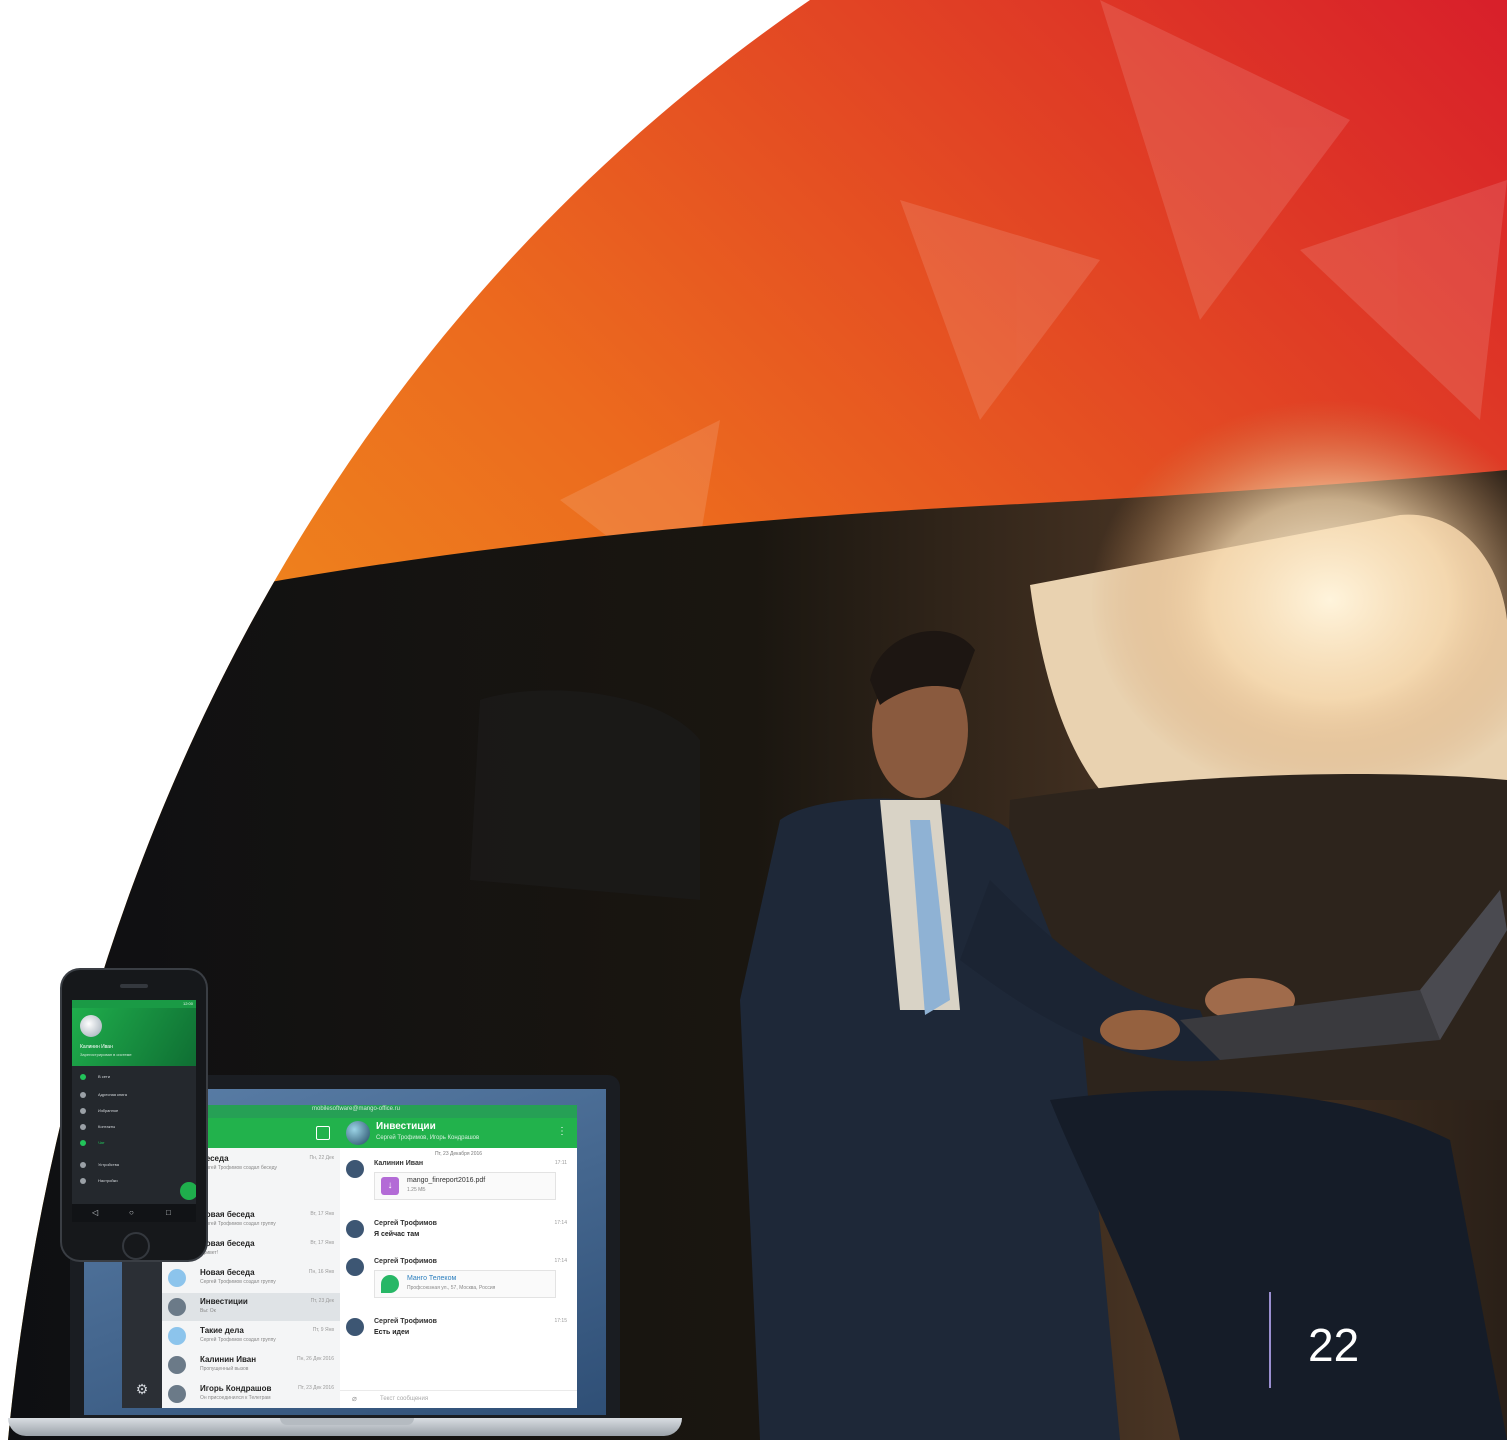 The image size is (1507, 1440). Describe the element at coordinates (432, 1278) in the screenshot. I see `location-title: Манго Телеком` at that location.